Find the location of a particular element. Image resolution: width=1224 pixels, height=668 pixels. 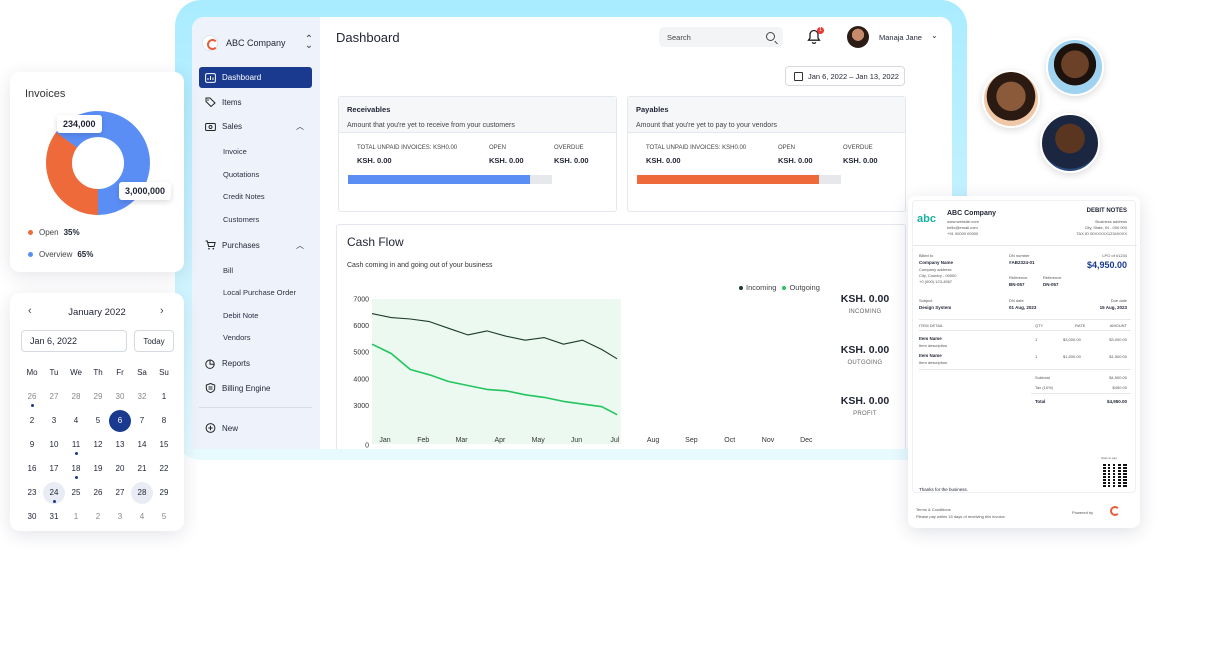

date-range-picker: Jan 6, 2022 – Jan 13, 2022 is located at coordinates (845, 76).